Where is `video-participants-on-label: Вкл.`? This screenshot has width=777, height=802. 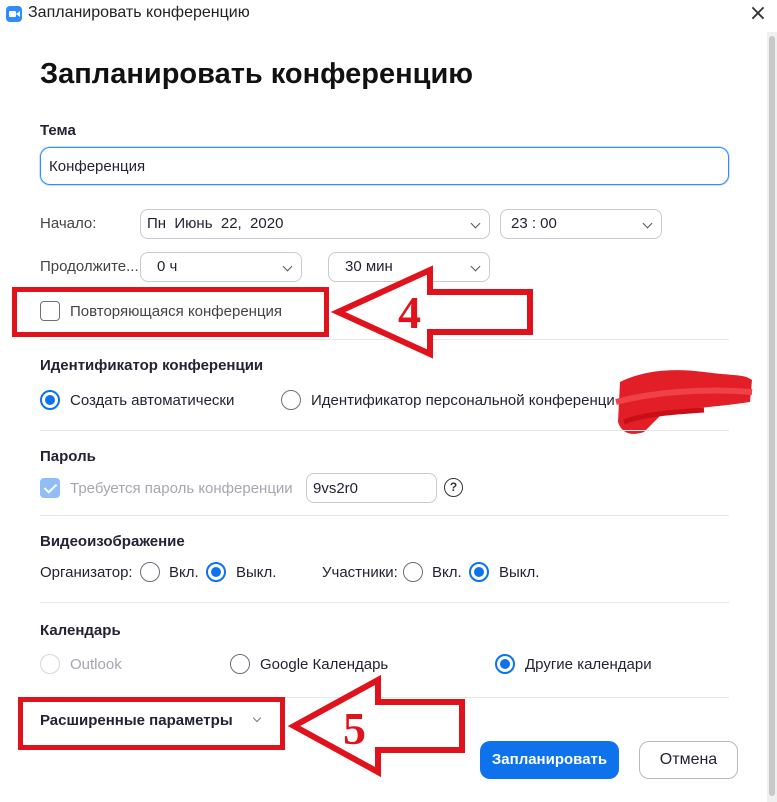
video-participants-on-label: Вкл. is located at coordinates (447, 572).